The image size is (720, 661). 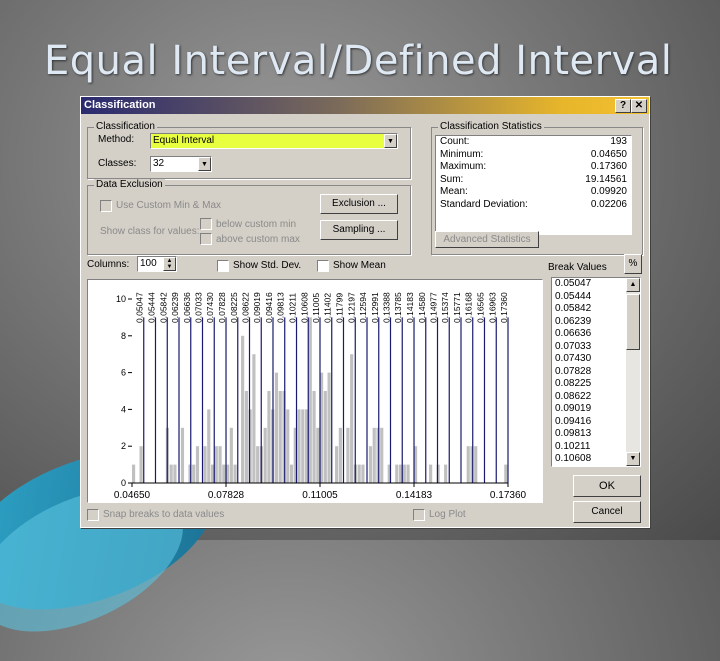 What do you see at coordinates (108, 264) in the screenshot?
I see `columns-label: Columns:` at bounding box center [108, 264].